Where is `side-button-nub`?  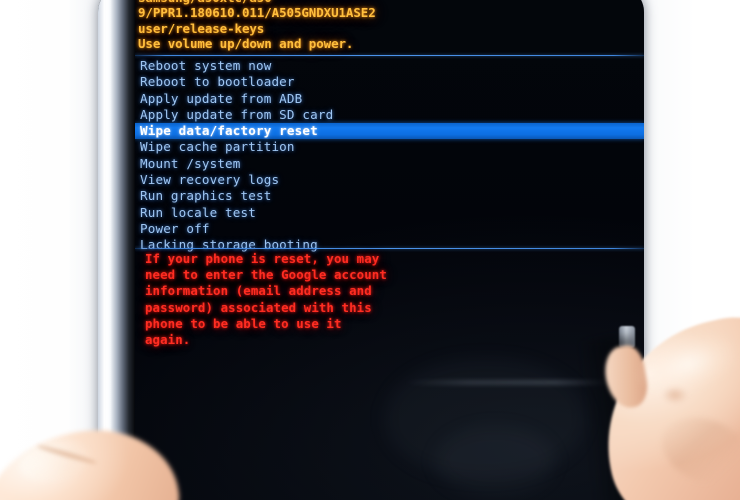
side-button-nub is located at coordinates (627, 337).